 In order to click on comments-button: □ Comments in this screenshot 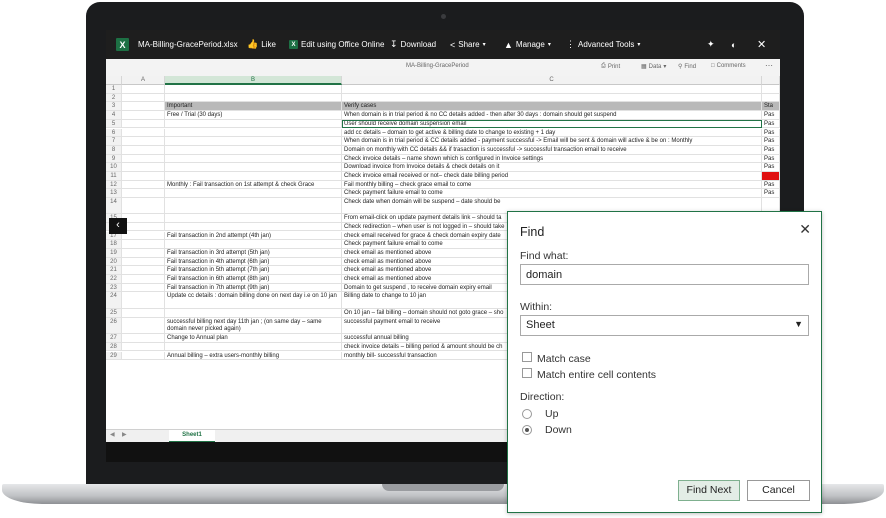, I will do `click(728, 66)`.